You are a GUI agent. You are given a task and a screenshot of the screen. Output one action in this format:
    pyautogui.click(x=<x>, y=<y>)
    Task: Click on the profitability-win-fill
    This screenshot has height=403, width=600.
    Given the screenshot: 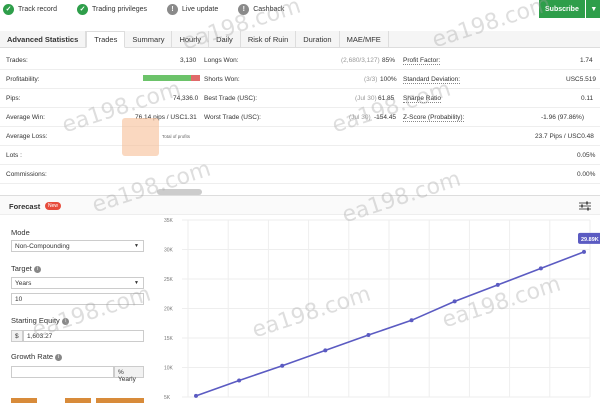 What is the action you would take?
    pyautogui.click(x=167, y=78)
    